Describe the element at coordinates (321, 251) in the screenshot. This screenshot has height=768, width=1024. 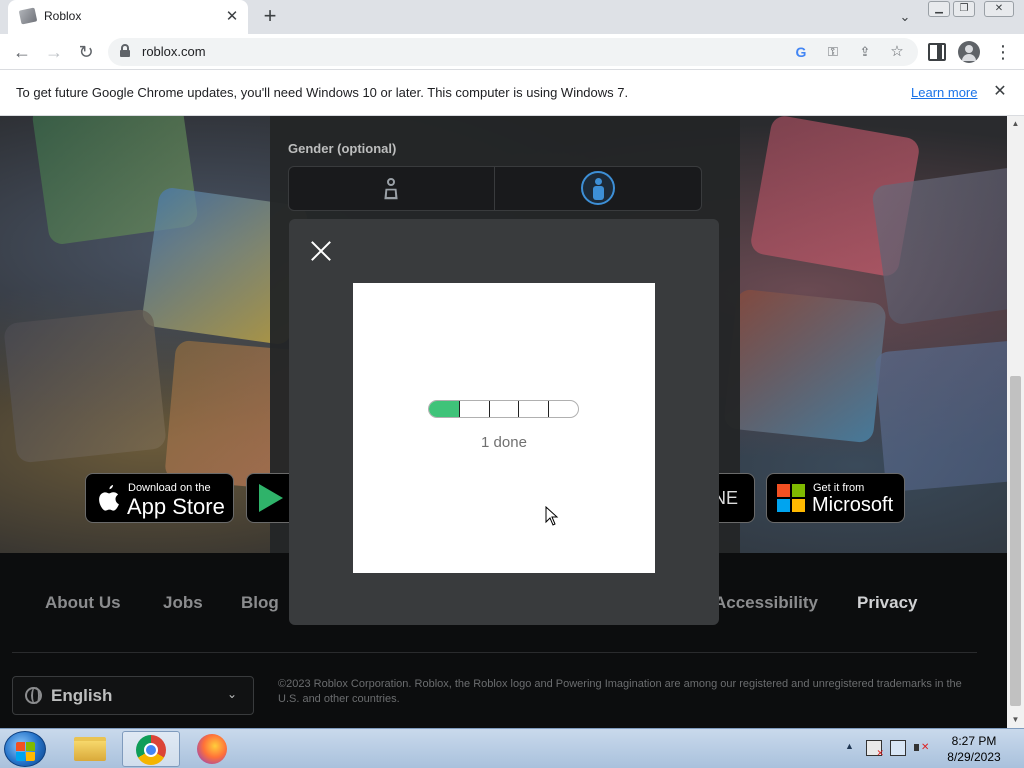
I see `close-icon` at that location.